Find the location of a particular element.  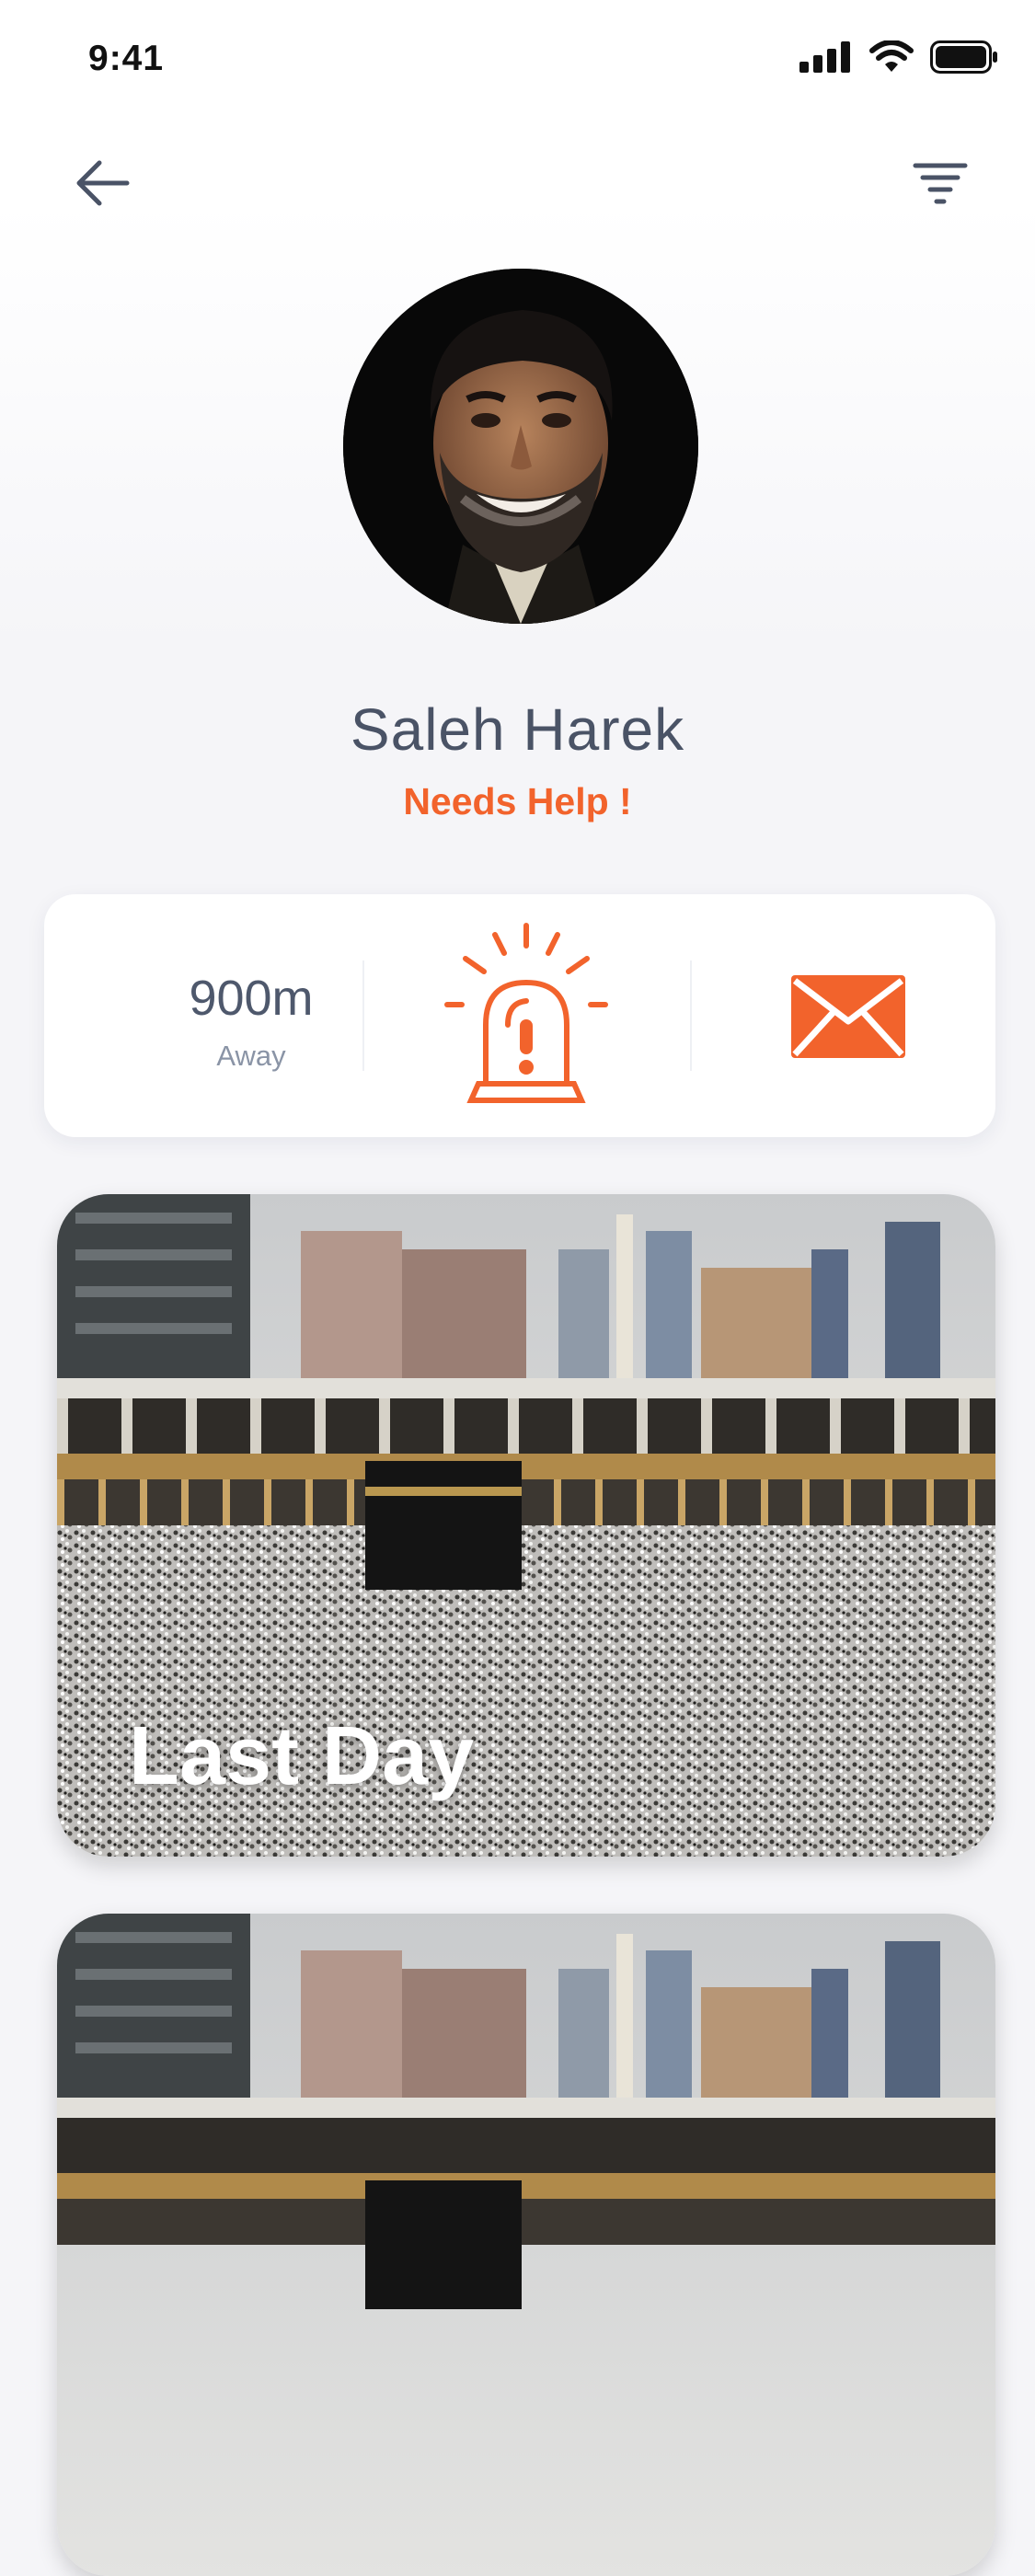

profile-name: Saleh Harek is located at coordinates (517, 729).